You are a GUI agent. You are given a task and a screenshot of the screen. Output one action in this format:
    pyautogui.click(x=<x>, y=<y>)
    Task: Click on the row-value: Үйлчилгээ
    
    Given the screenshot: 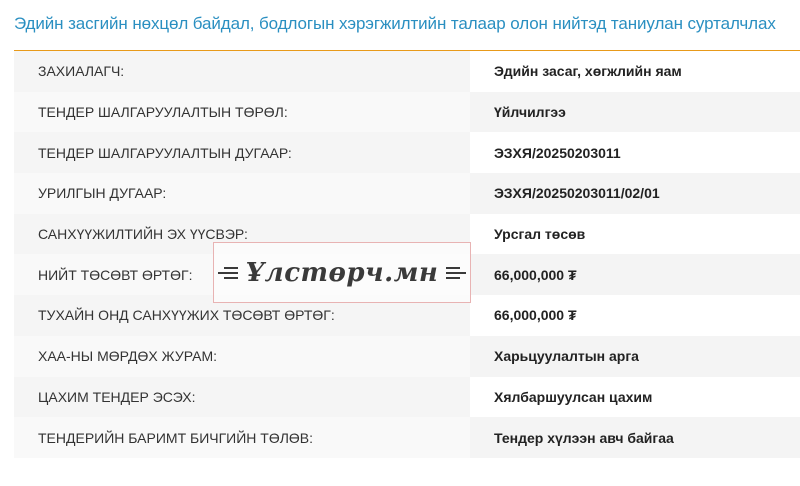 What is the action you would take?
    pyautogui.click(x=635, y=112)
    